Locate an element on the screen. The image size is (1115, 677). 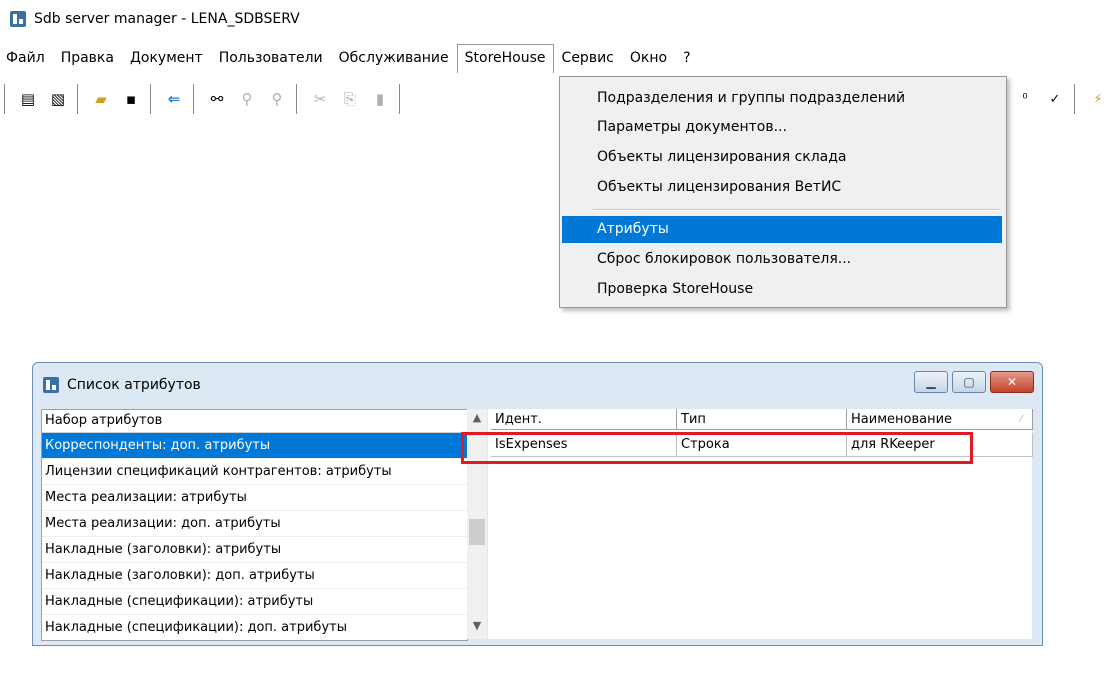
binoculars-icon: ⚯ is located at coordinates (217, 99).